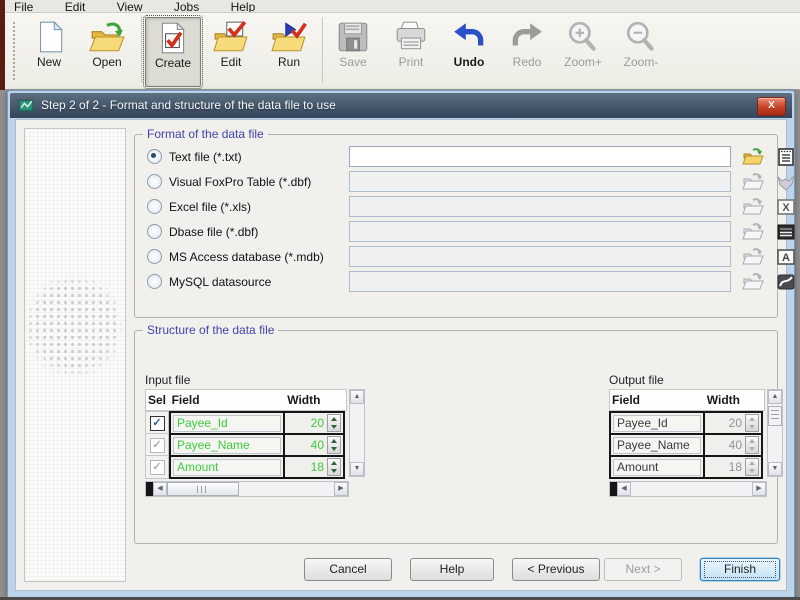 This screenshot has height=600, width=800. What do you see at coordinates (154, 181) in the screenshot?
I see `radio-foxpro` at bounding box center [154, 181].